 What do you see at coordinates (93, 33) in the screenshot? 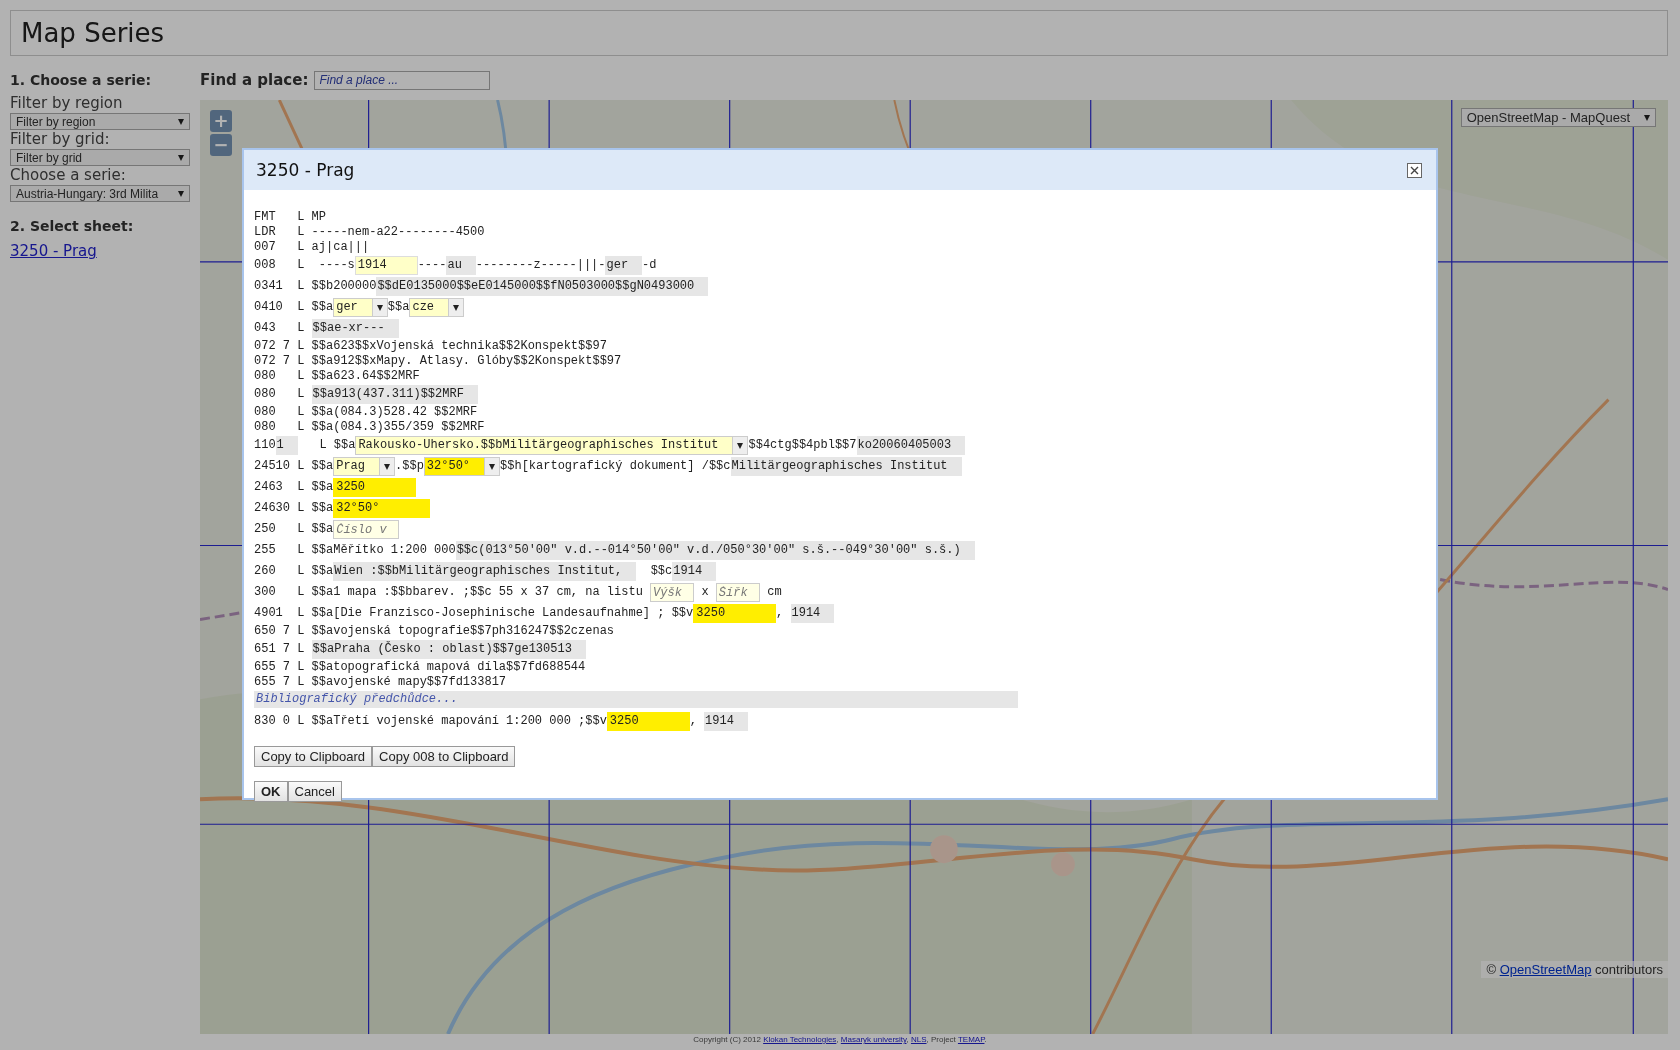
I see `page-title: Map Series` at bounding box center [93, 33].